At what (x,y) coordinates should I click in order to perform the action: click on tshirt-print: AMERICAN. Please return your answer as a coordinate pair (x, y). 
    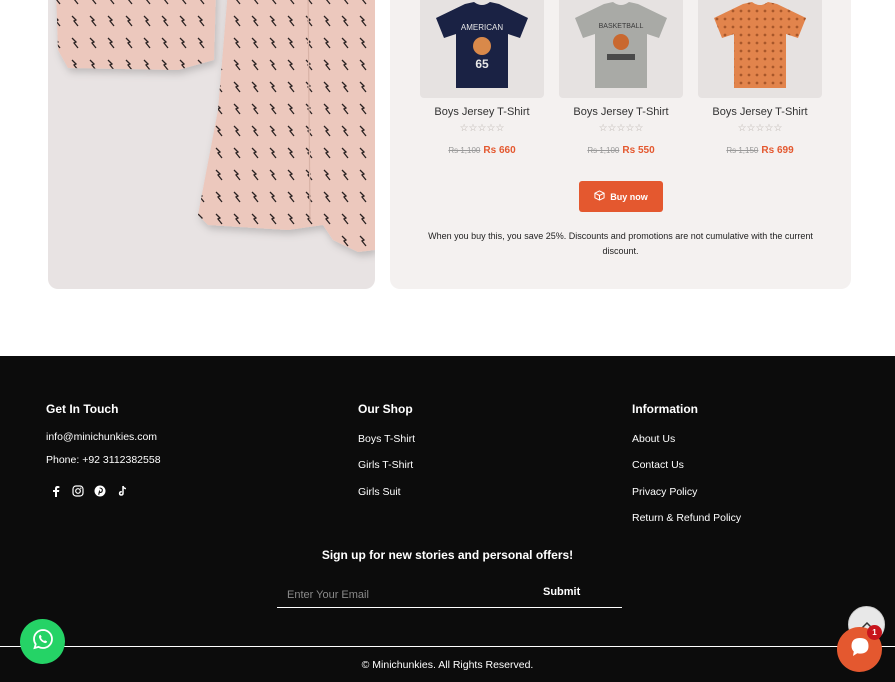
    Looking at the image, I should click on (482, 27).